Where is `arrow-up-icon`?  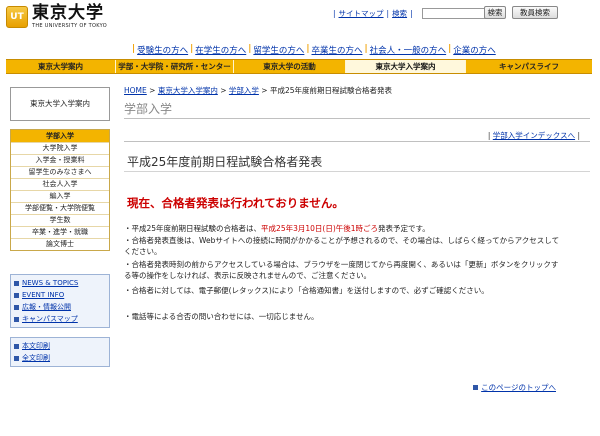
arrow-up-icon is located at coordinates (476, 387).